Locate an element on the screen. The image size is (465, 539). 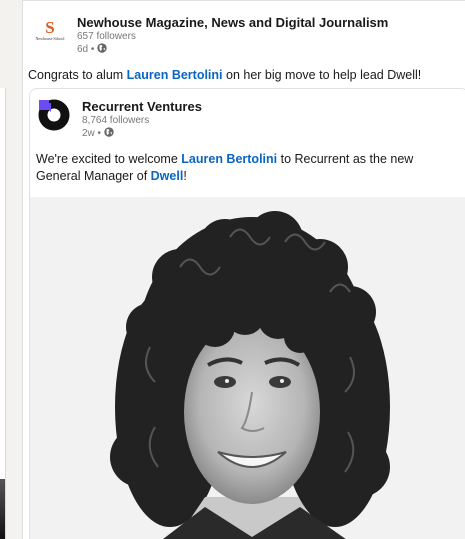
left-rail-image-edge is located at coordinates (2, 509).